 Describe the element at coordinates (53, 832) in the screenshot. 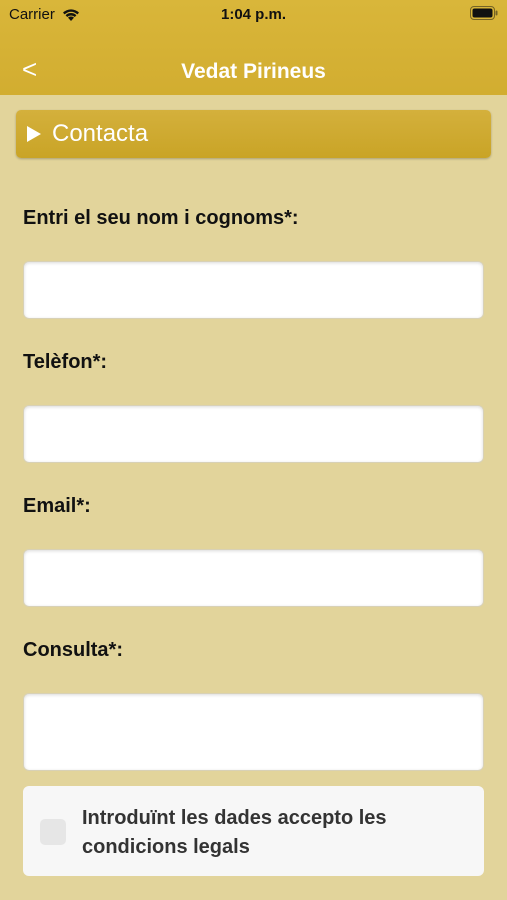

I see `terms-checkbox` at that location.